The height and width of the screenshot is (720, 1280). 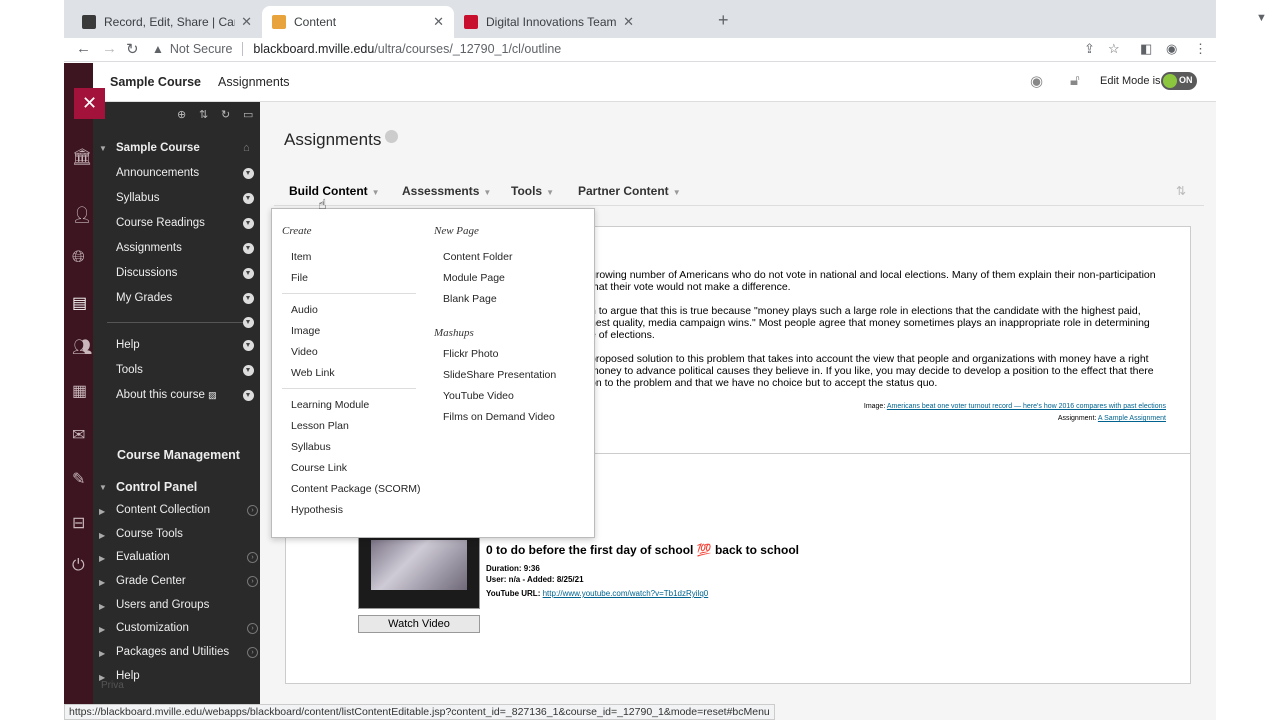 I want to click on menu-item-image: Image, so click(x=305, y=331).